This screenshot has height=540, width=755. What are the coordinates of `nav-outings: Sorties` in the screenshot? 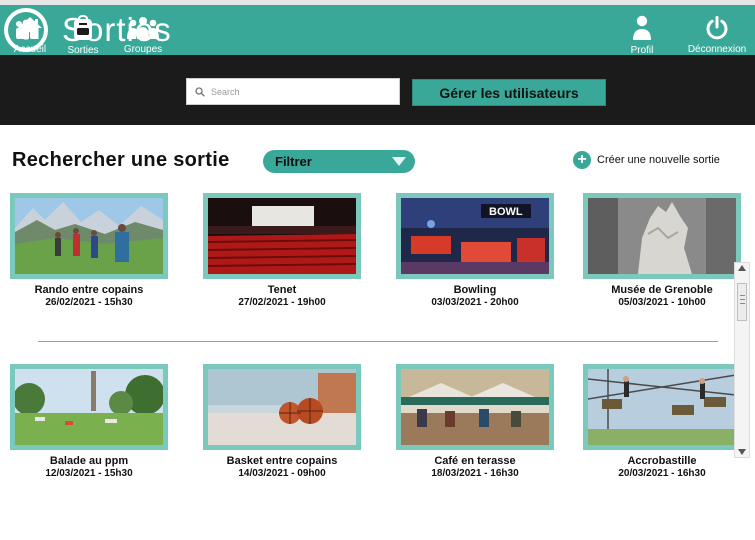 It's located at (83, 35).